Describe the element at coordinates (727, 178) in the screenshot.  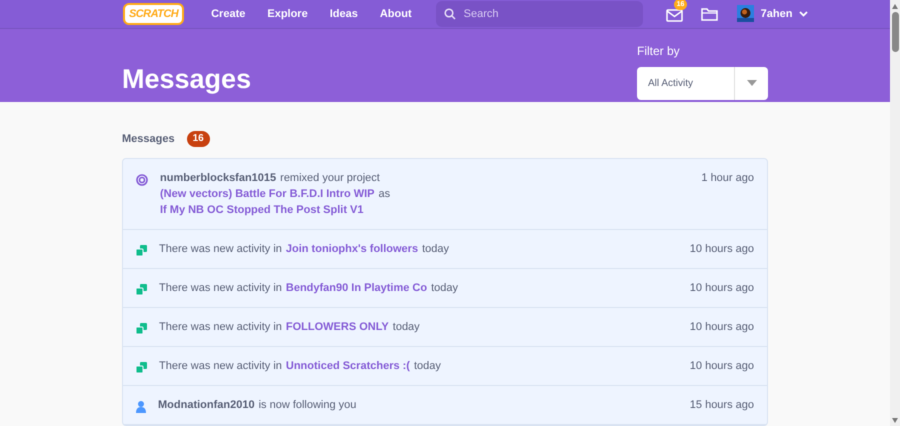
I see `timestamp: 1 hour ago` at that location.